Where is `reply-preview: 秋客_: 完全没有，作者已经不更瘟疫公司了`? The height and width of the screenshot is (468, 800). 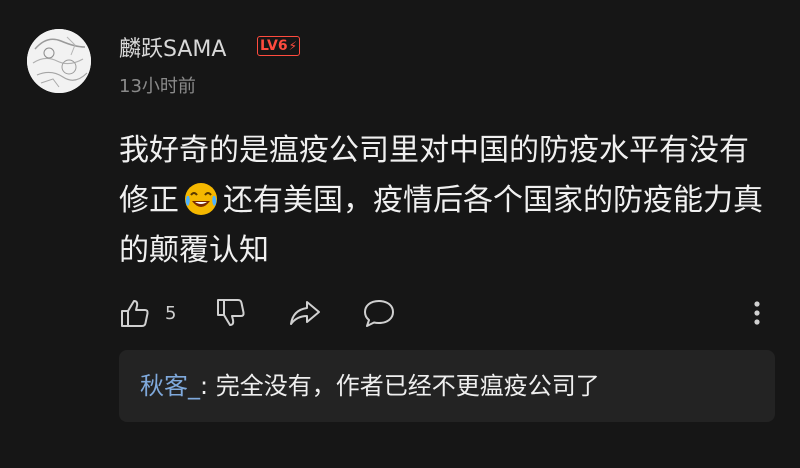
reply-preview: 秋客_: 完全没有，作者已经不更瘟疫公司了 is located at coordinates (447, 386).